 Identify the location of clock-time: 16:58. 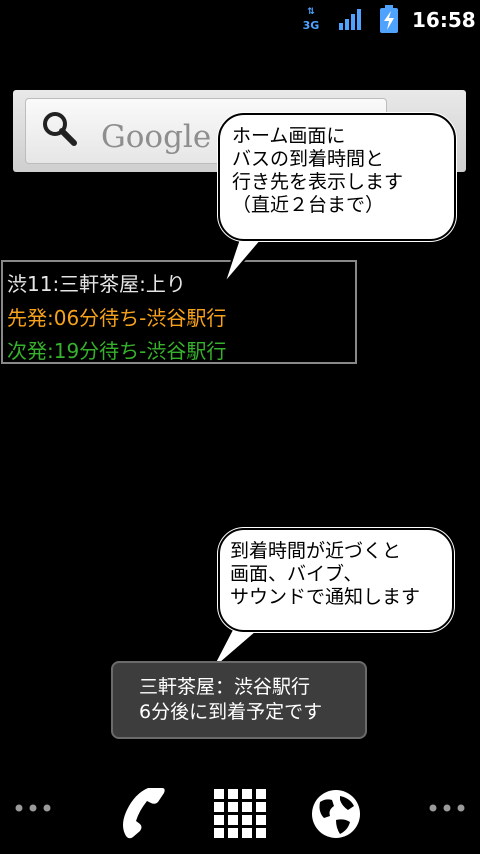
(444, 20).